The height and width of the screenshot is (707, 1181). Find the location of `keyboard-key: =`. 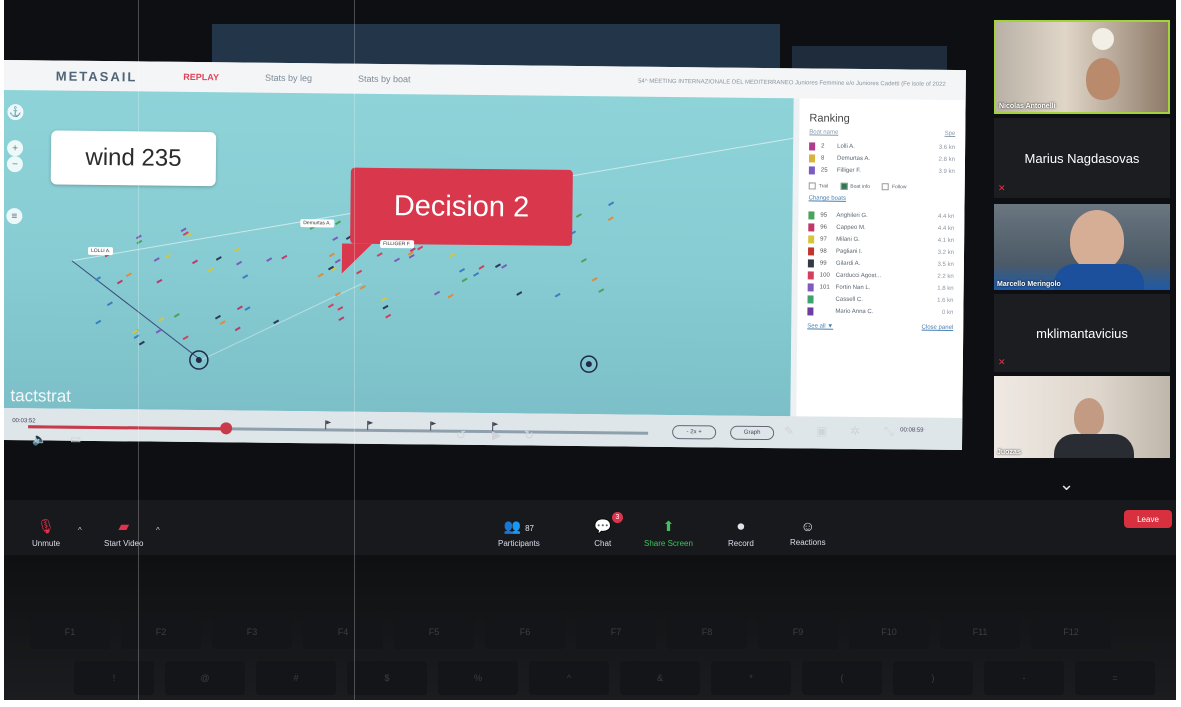

keyboard-key: = is located at coordinates (1115, 678).